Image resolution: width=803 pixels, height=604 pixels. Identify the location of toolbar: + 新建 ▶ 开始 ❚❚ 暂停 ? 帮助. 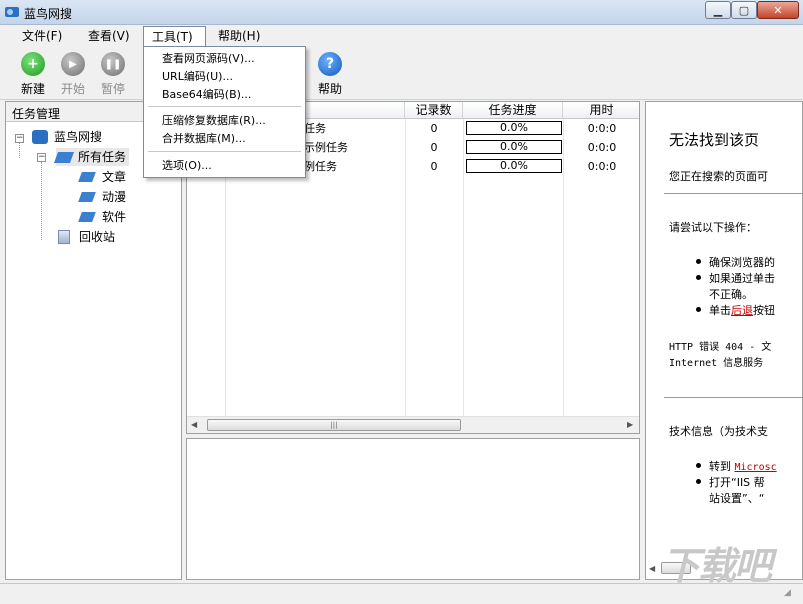
(401, 73).